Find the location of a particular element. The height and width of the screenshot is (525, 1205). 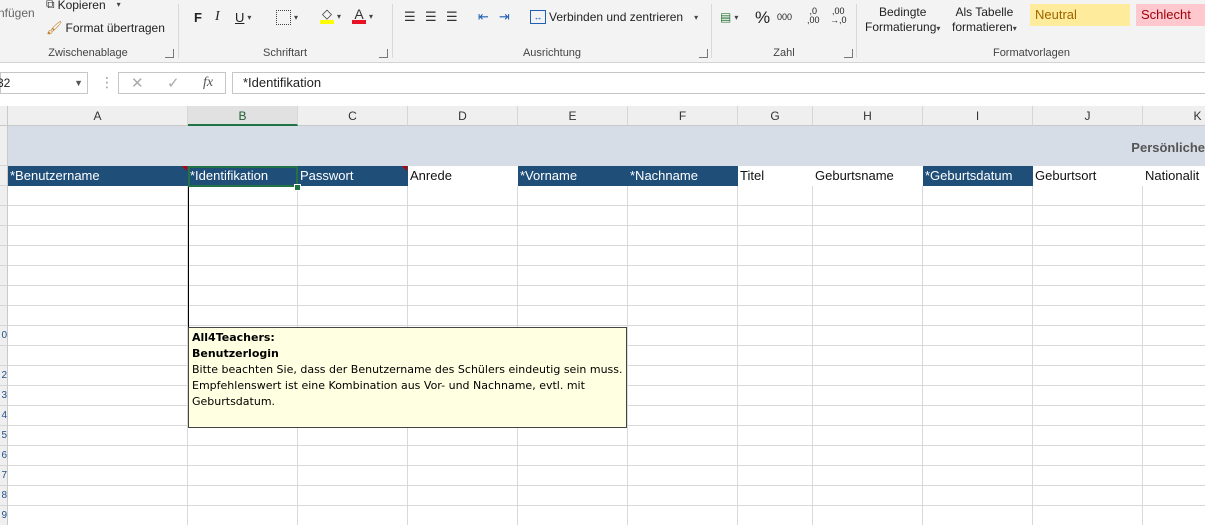

column-header-a: A is located at coordinates (98, 116).